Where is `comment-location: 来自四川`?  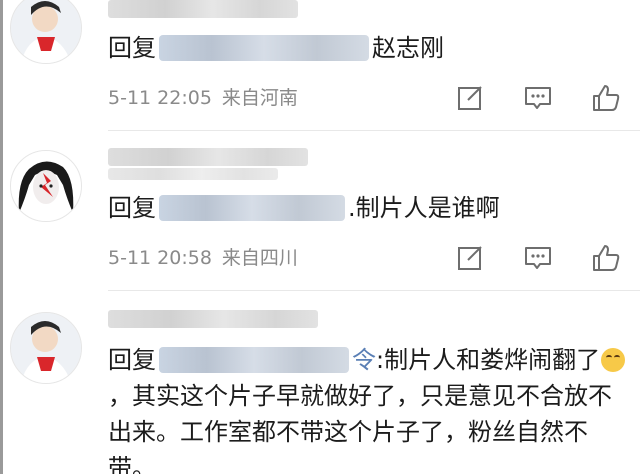
comment-location: 来自四川 is located at coordinates (259, 258).